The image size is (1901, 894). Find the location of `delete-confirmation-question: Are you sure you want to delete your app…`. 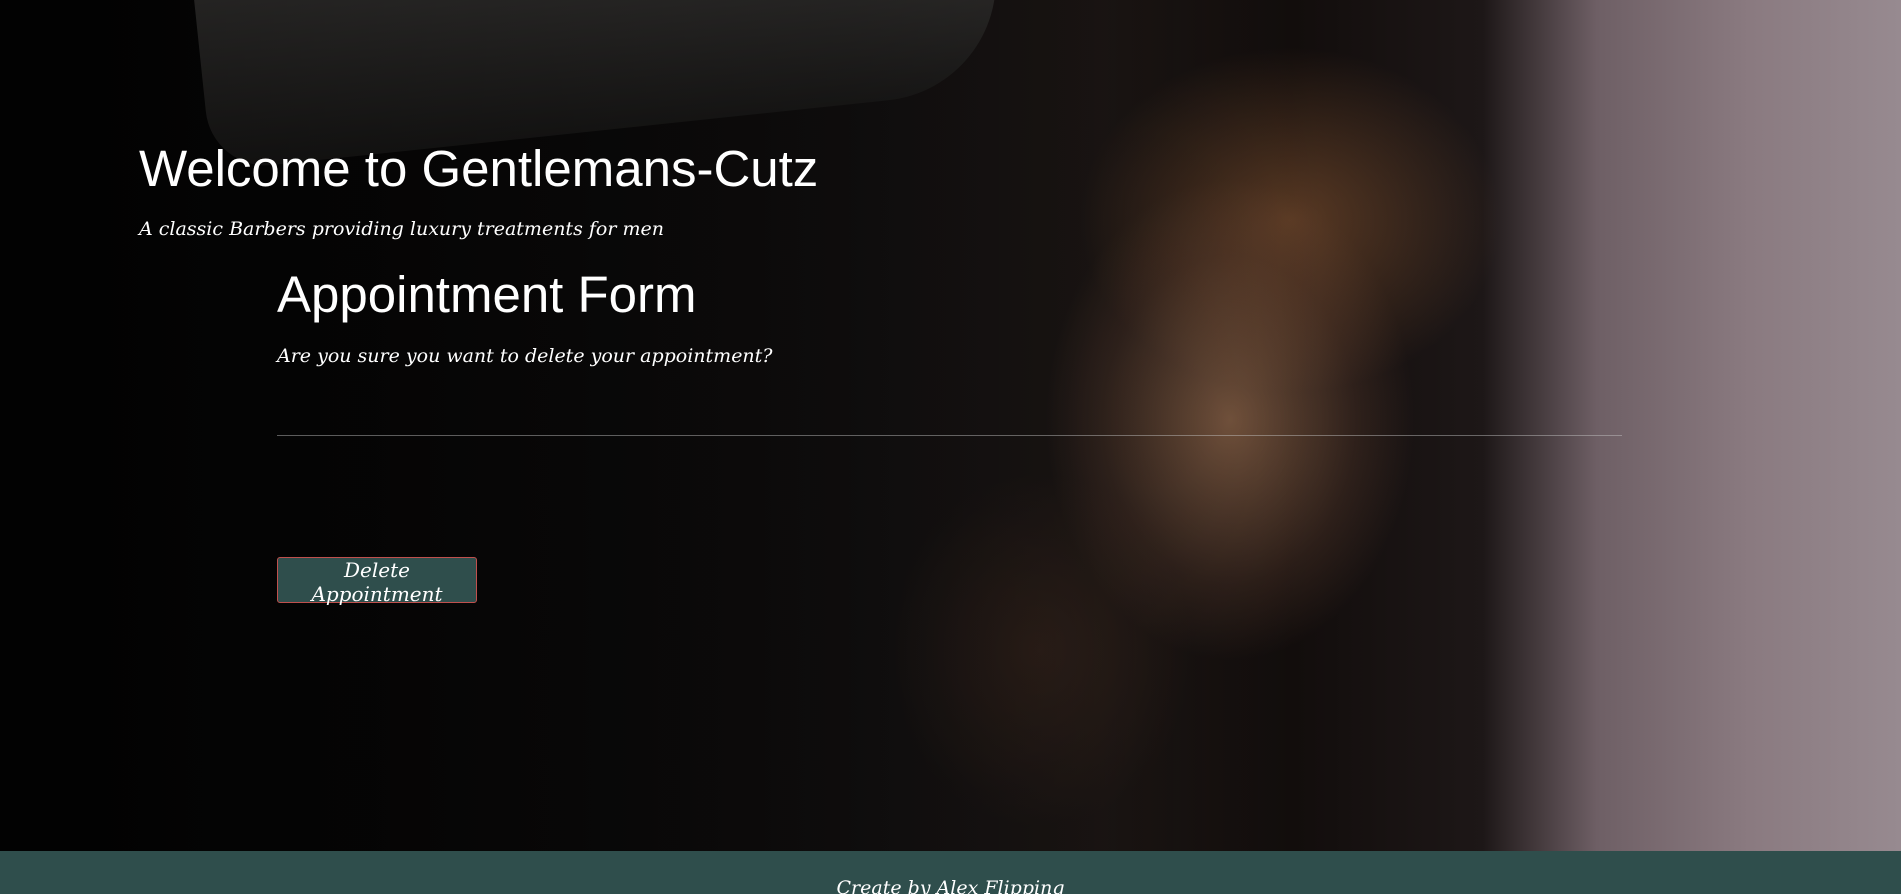

delete-confirmation-question: Are you sure you want to delete your app… is located at coordinates (525, 356).